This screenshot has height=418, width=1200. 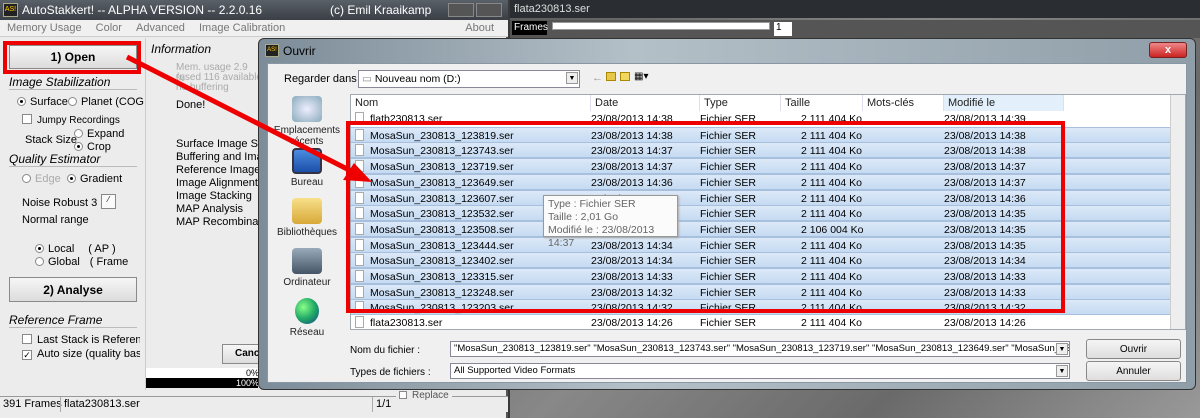 I want to click on annotation-arrow-icon, so click(x=248, y=118).